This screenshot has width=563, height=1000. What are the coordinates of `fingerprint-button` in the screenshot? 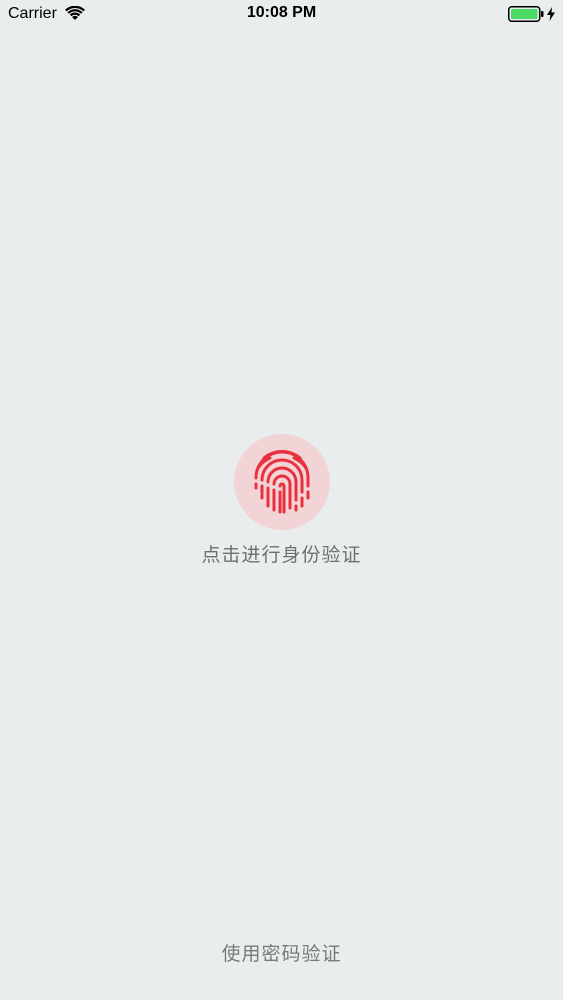 It's located at (282, 482).